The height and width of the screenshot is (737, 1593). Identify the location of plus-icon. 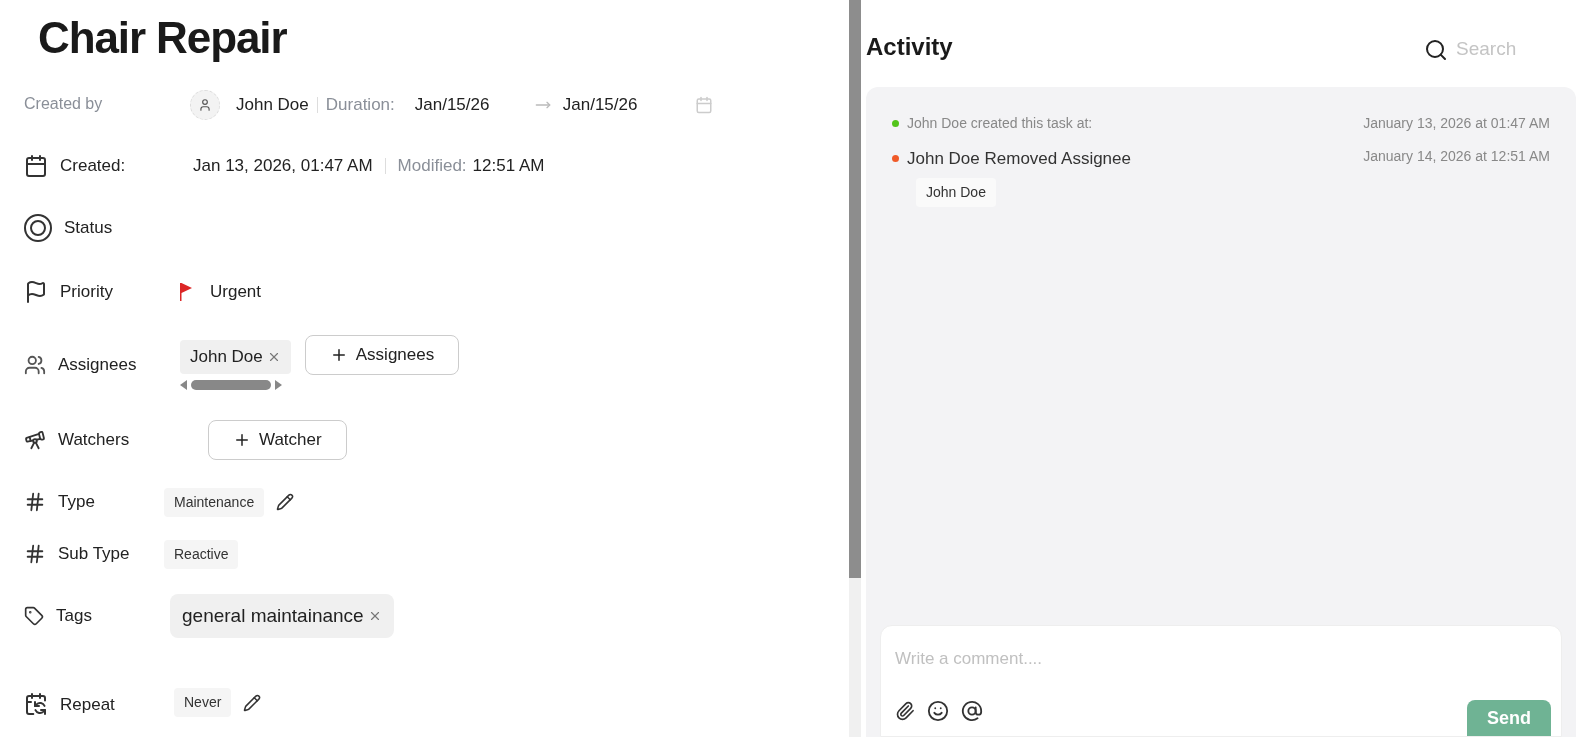
(242, 440).